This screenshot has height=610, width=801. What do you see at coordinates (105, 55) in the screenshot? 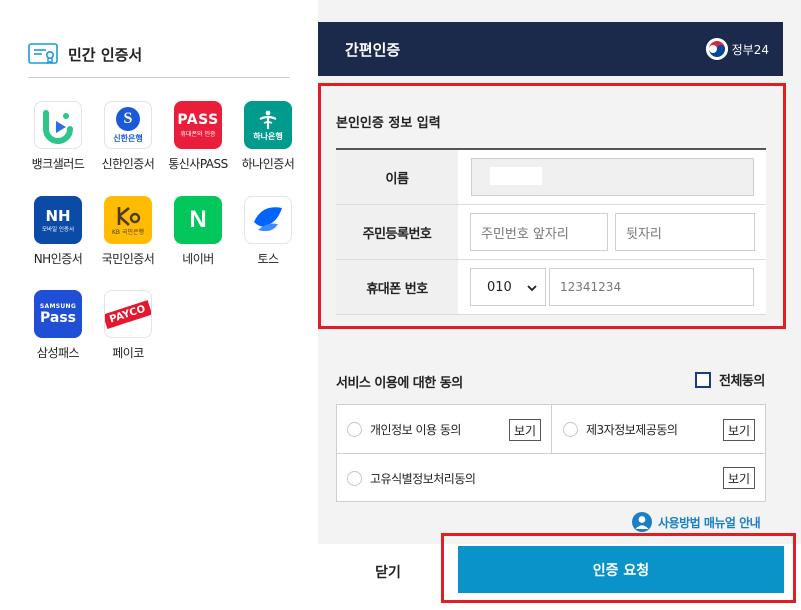
I see `private-cert-title: 민간 인증서` at bounding box center [105, 55].